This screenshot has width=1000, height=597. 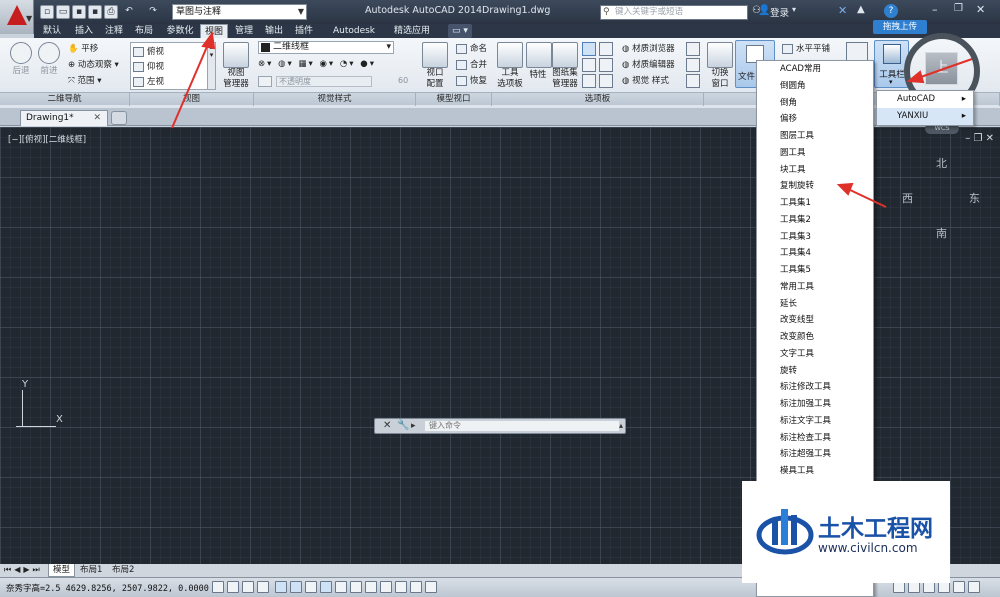 I want to click on sheet-set-button: 图纸集 管理器, so click(x=565, y=66).